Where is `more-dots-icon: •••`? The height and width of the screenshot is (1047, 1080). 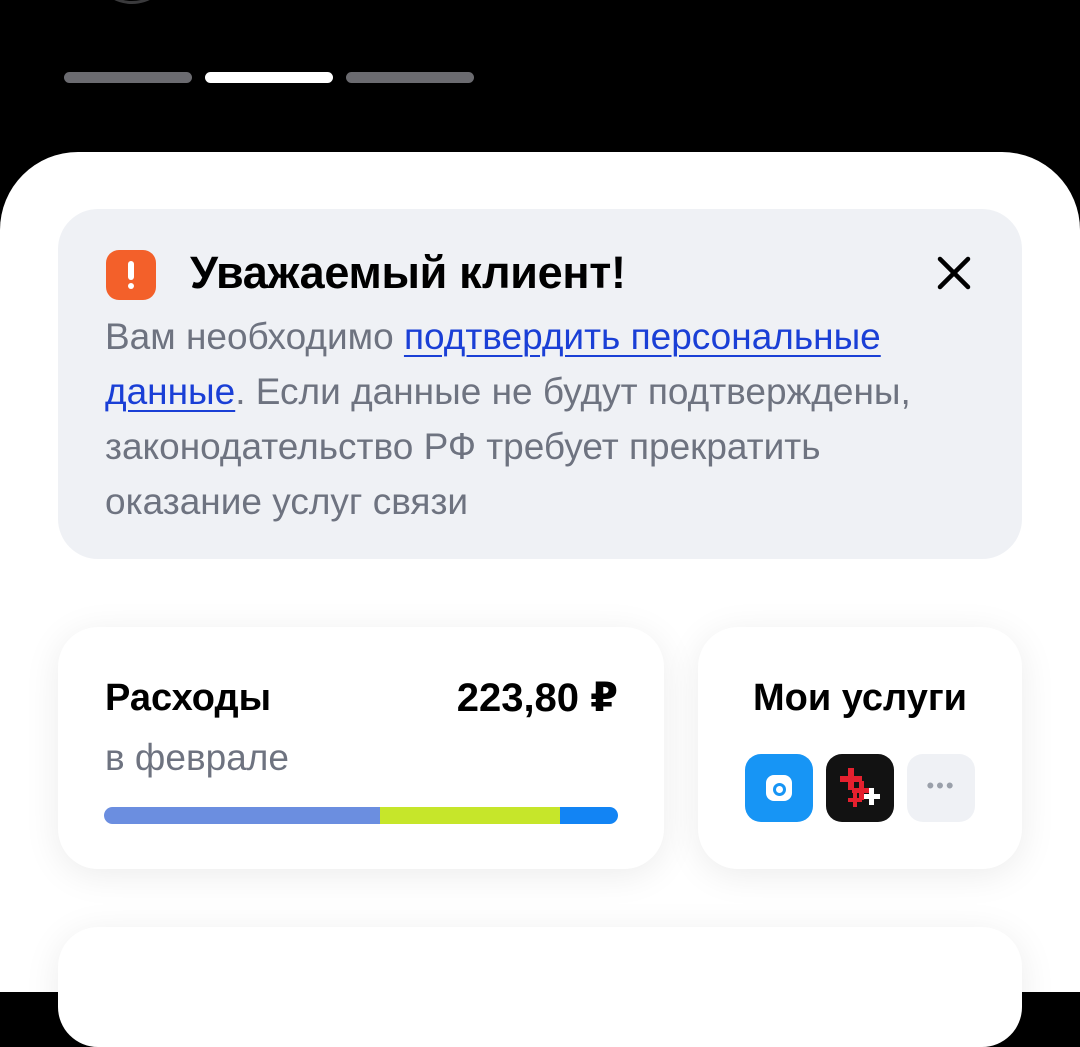 more-dots-icon: ••• is located at coordinates (941, 788).